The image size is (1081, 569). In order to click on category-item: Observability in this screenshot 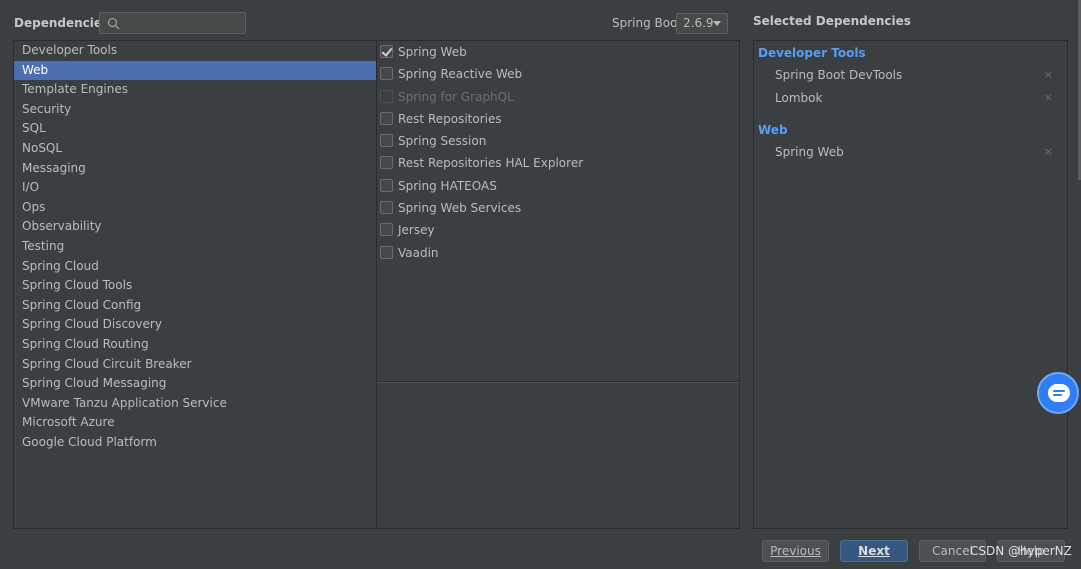, I will do `click(195, 227)`.